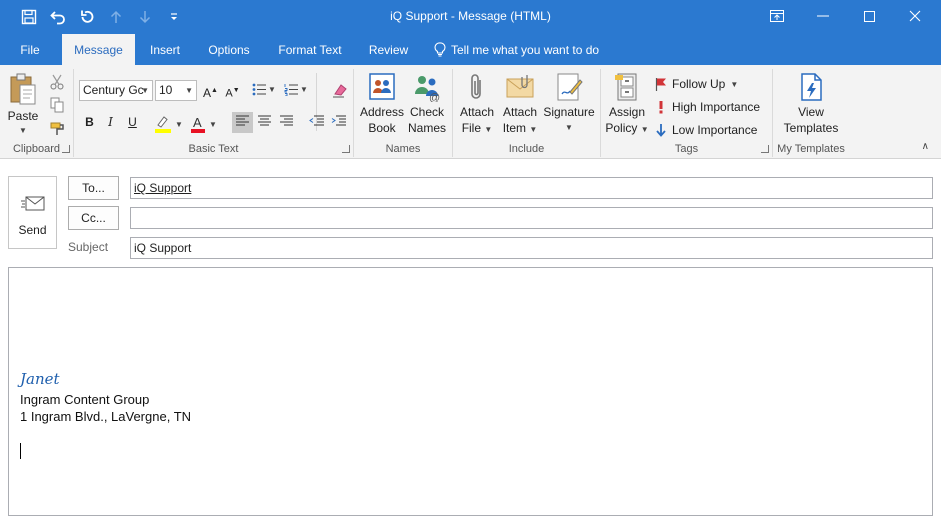 This screenshot has width=941, height=525. I want to click on address-book-icon, so click(382, 86).